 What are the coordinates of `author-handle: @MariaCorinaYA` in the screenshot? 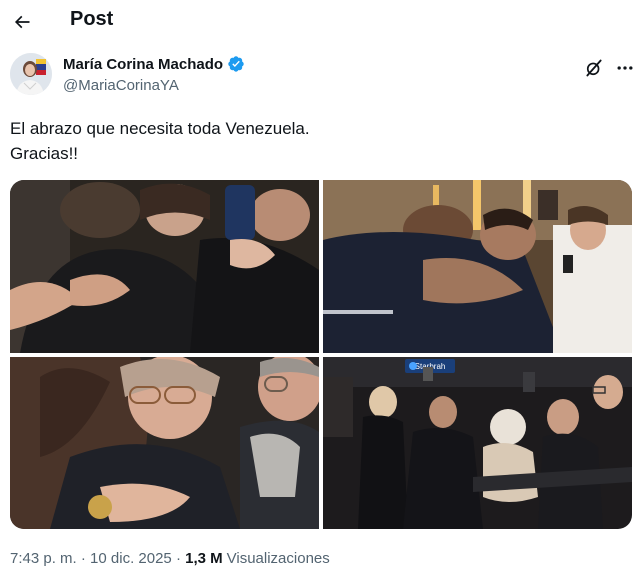 It's located at (121, 85).